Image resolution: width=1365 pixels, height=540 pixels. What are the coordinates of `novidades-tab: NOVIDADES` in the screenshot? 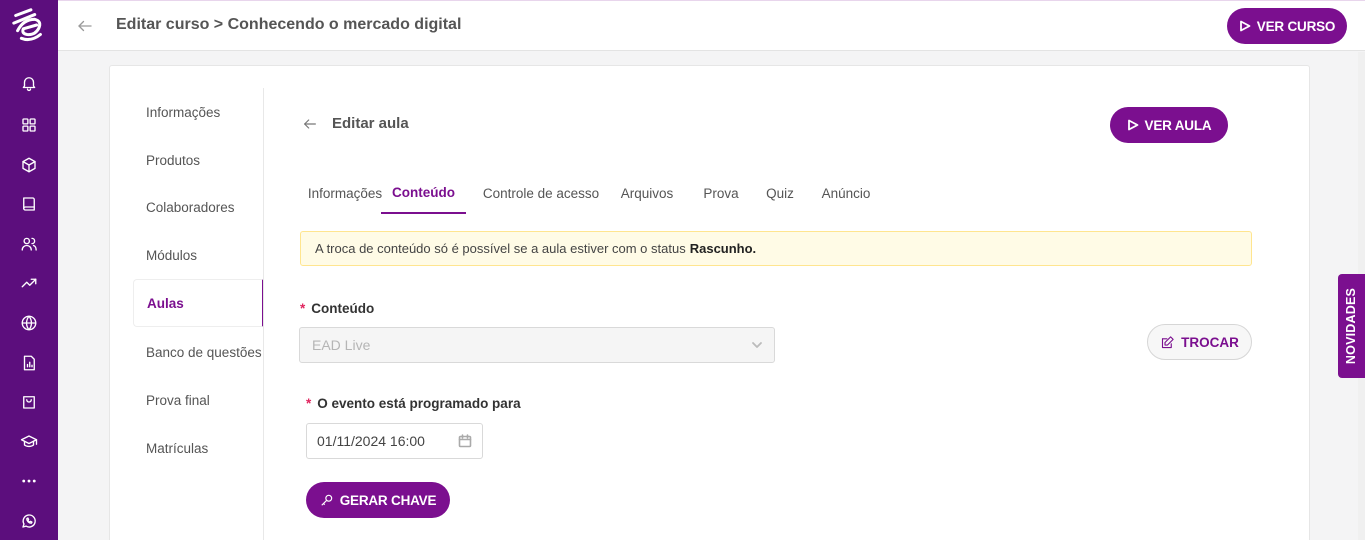 It's located at (1351, 326).